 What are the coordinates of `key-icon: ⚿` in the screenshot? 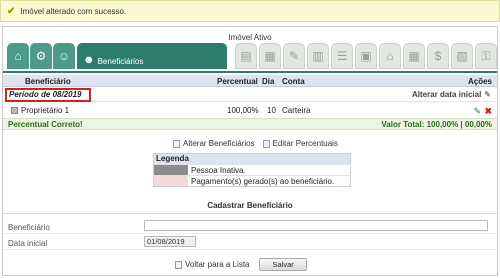 It's located at (486, 56).